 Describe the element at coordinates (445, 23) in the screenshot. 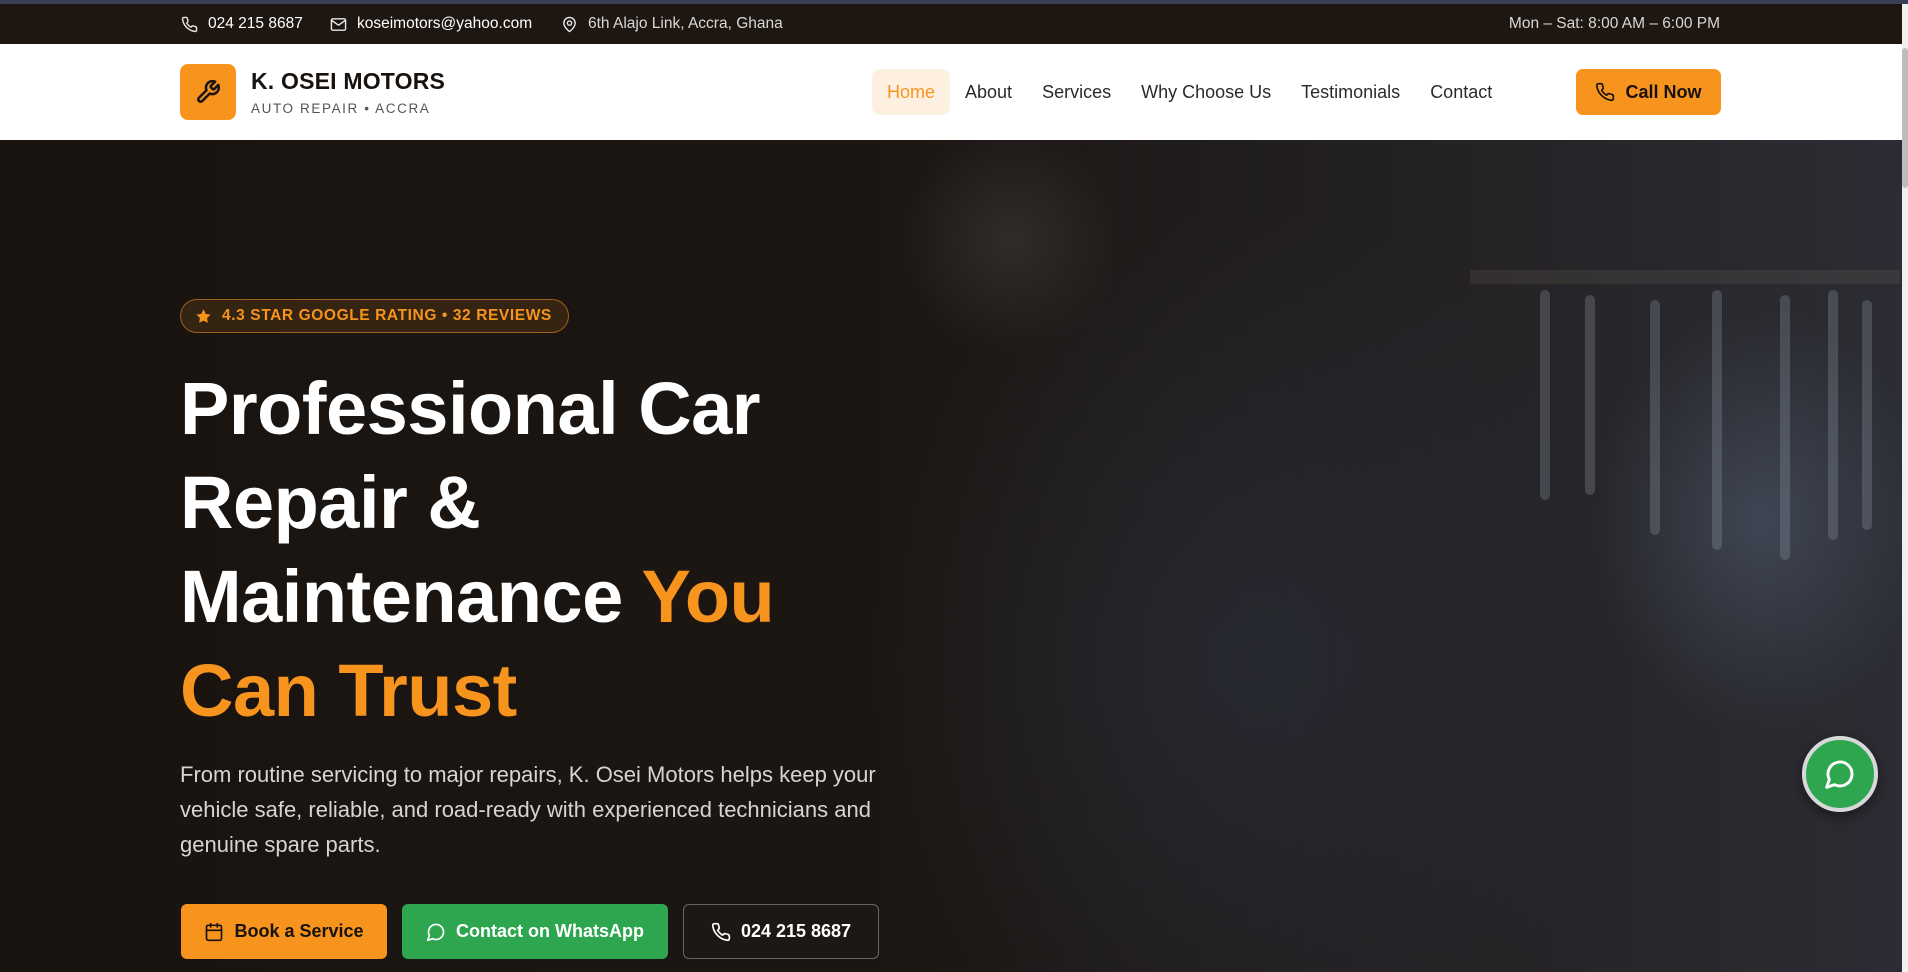

I see `topbar-email-text: koseimotors@yahoo.com` at that location.